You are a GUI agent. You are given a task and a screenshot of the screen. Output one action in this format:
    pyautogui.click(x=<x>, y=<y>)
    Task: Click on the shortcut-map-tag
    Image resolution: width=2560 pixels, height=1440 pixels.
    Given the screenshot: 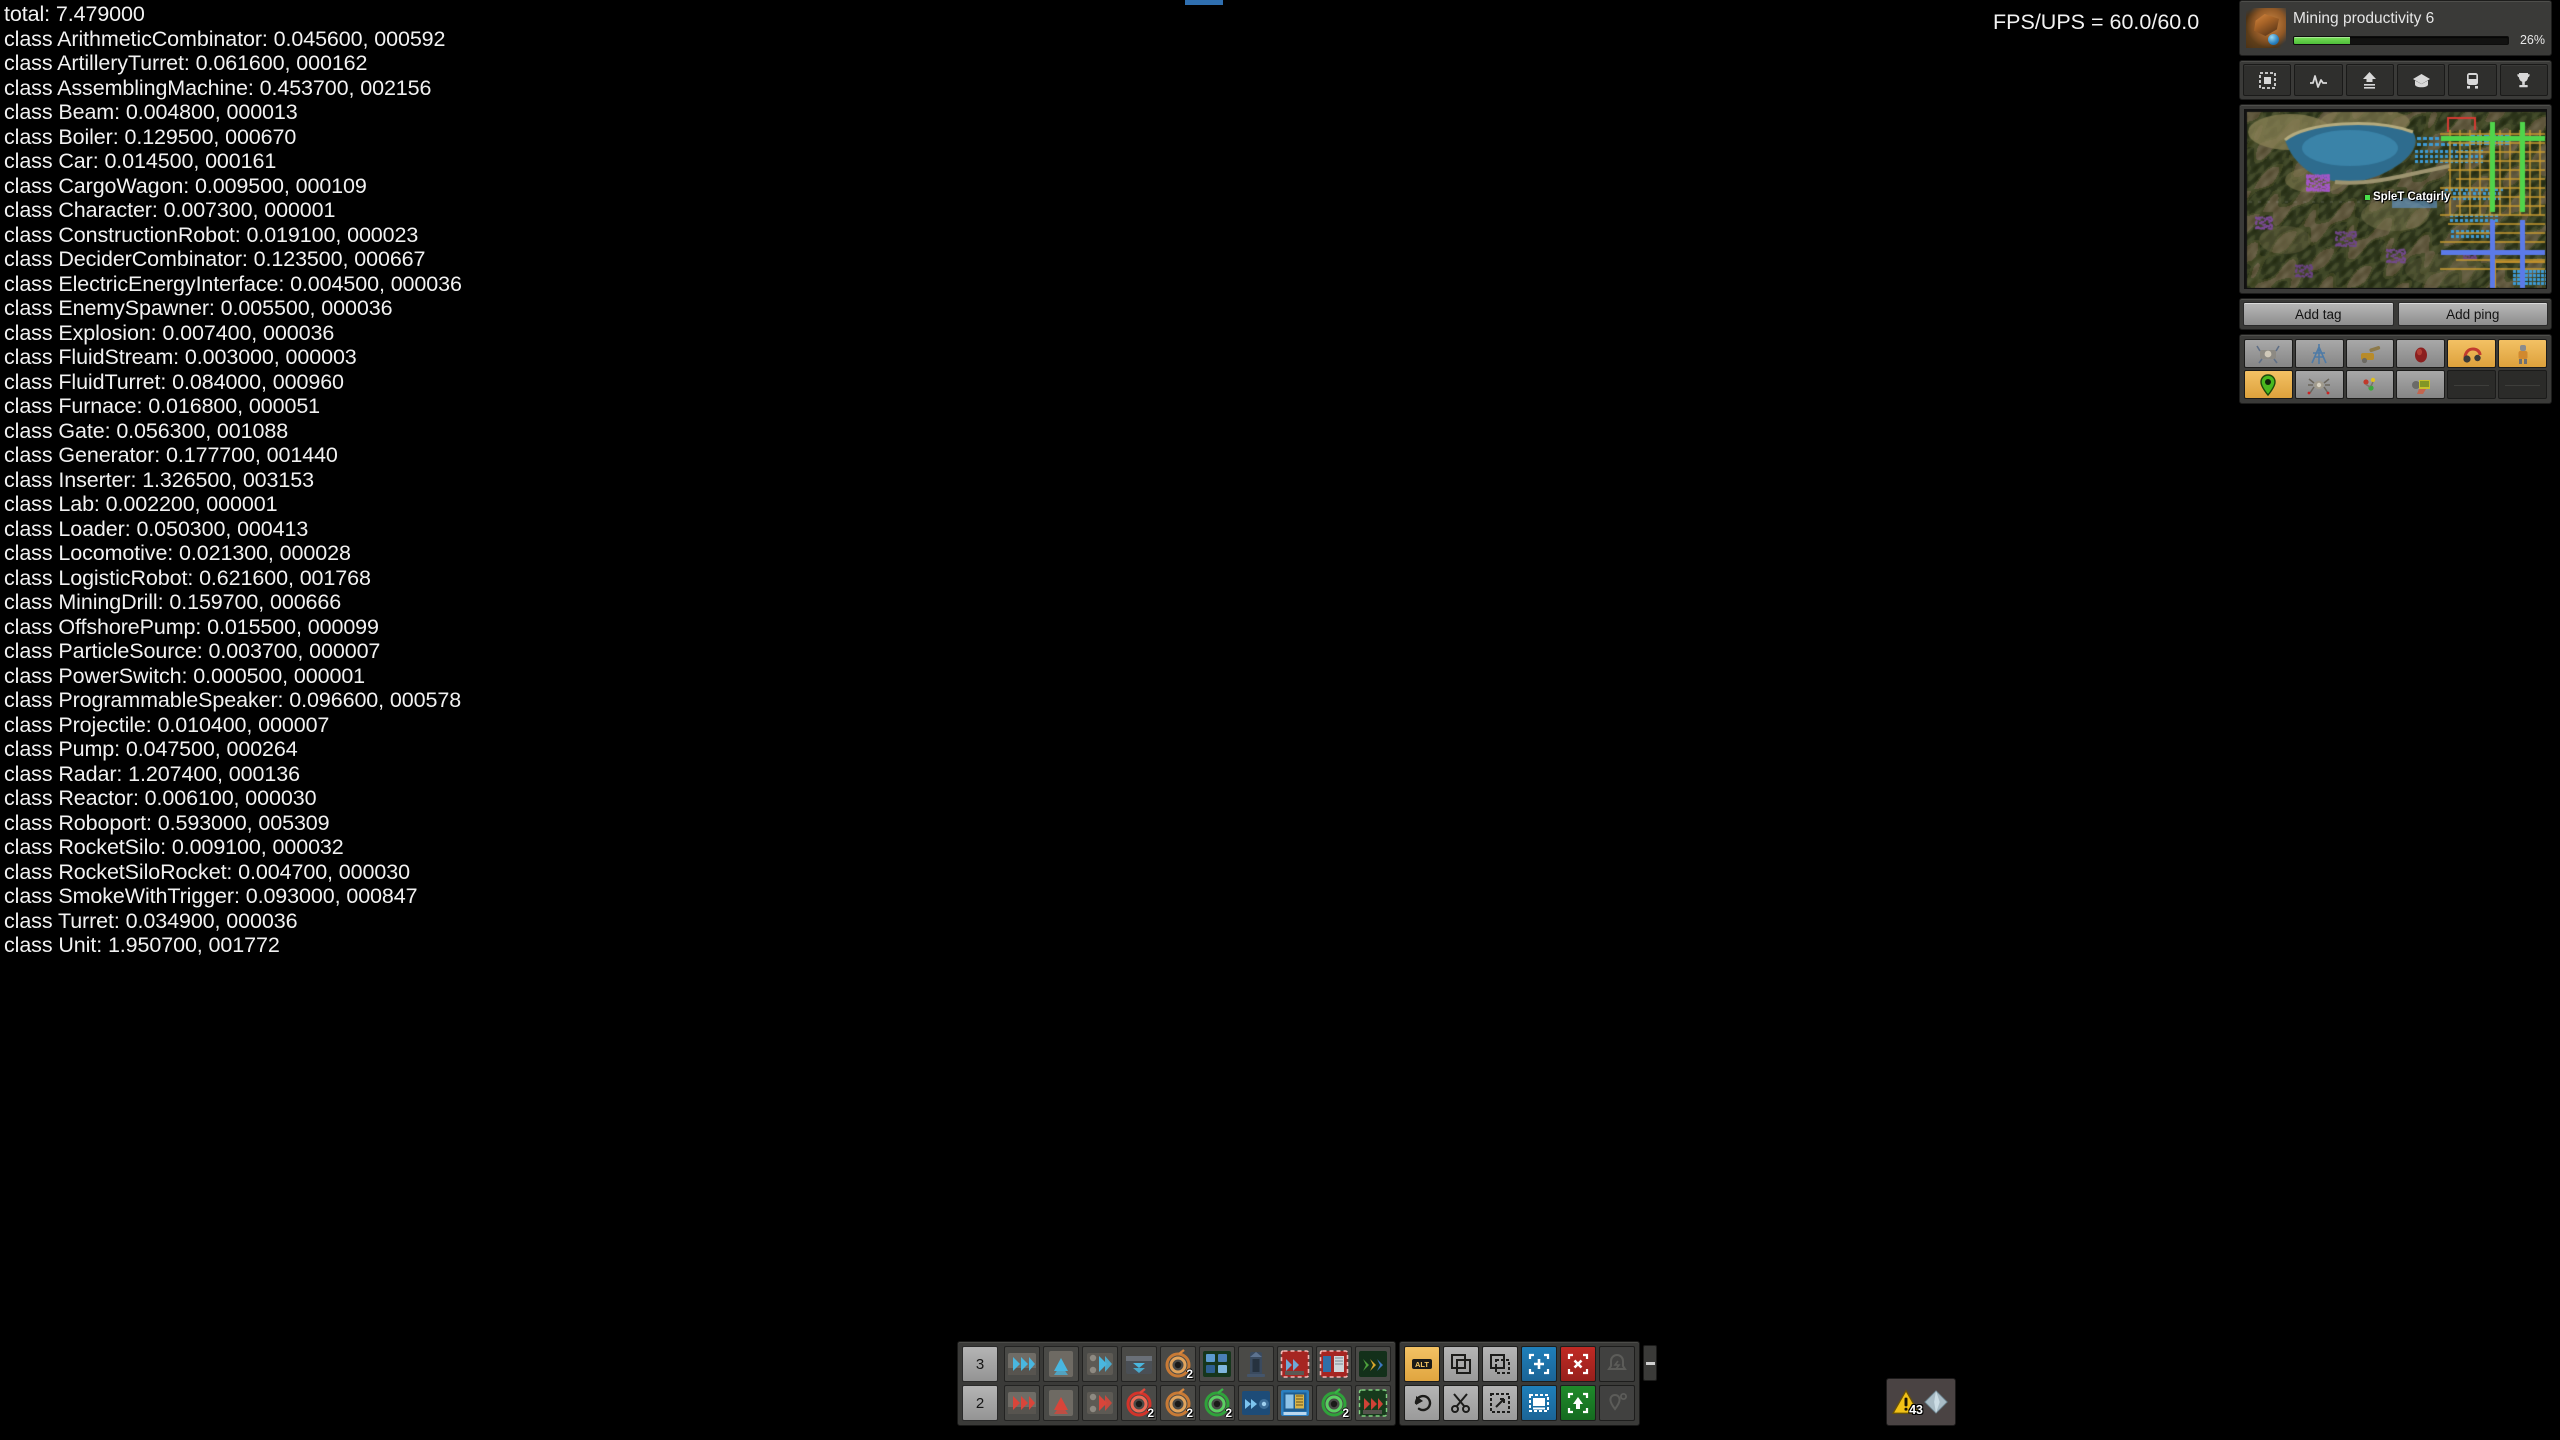 What is the action you would take?
    pyautogui.click(x=2268, y=384)
    